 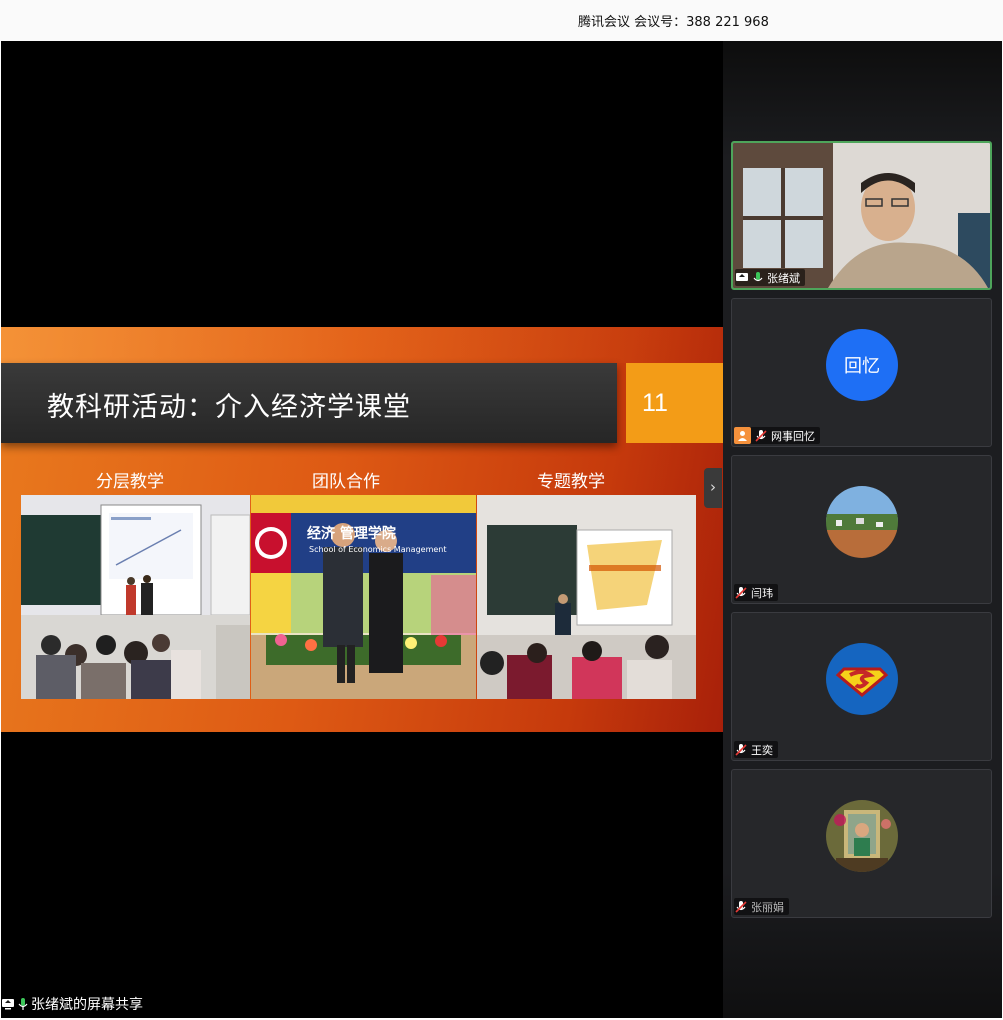 What do you see at coordinates (793, 436) in the screenshot?
I see `participant-name: 网事回忆` at bounding box center [793, 436].